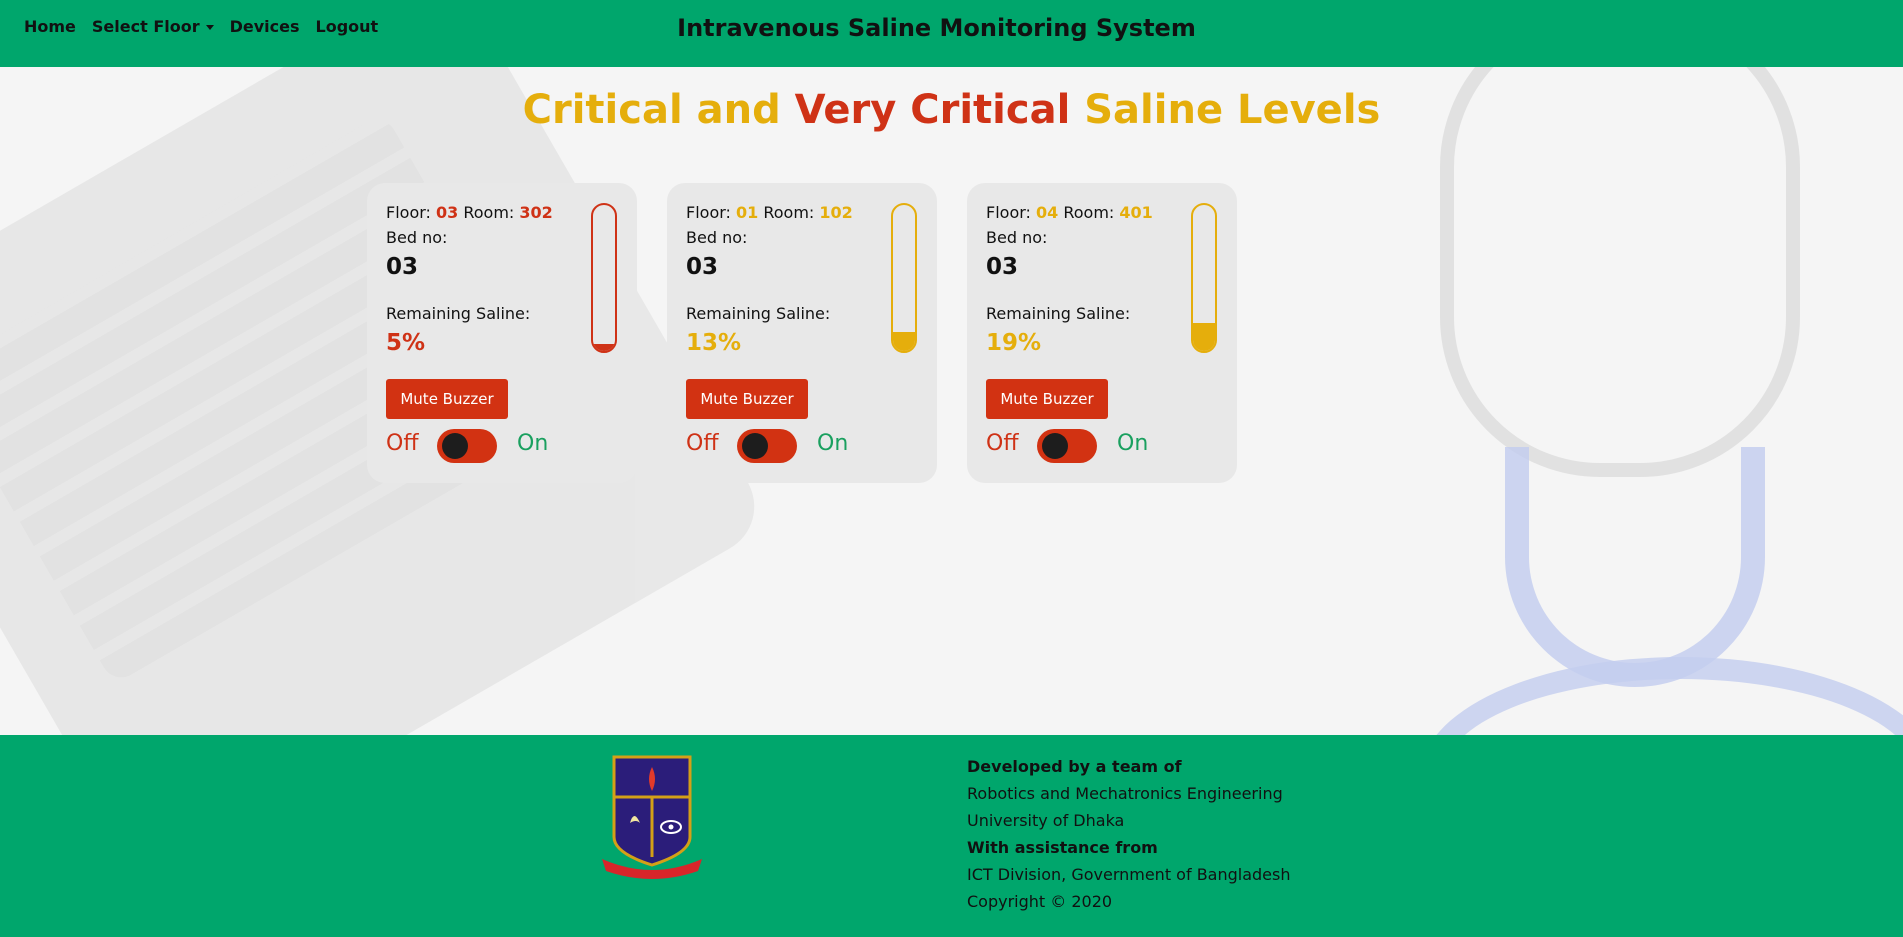 The height and width of the screenshot is (937, 1903). What do you see at coordinates (836, 212) in the screenshot?
I see `room-value: 102` at bounding box center [836, 212].